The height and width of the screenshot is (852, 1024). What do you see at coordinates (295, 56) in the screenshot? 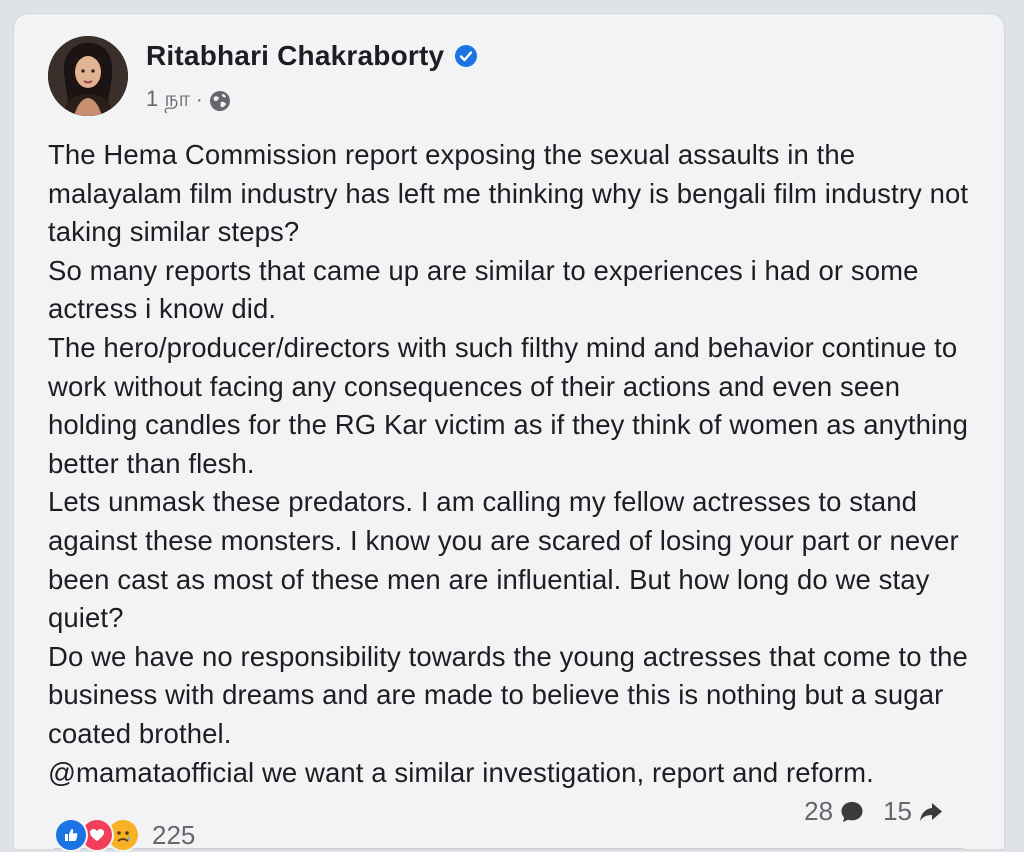
I see `author-name: Ritabhari Chakraborty` at bounding box center [295, 56].